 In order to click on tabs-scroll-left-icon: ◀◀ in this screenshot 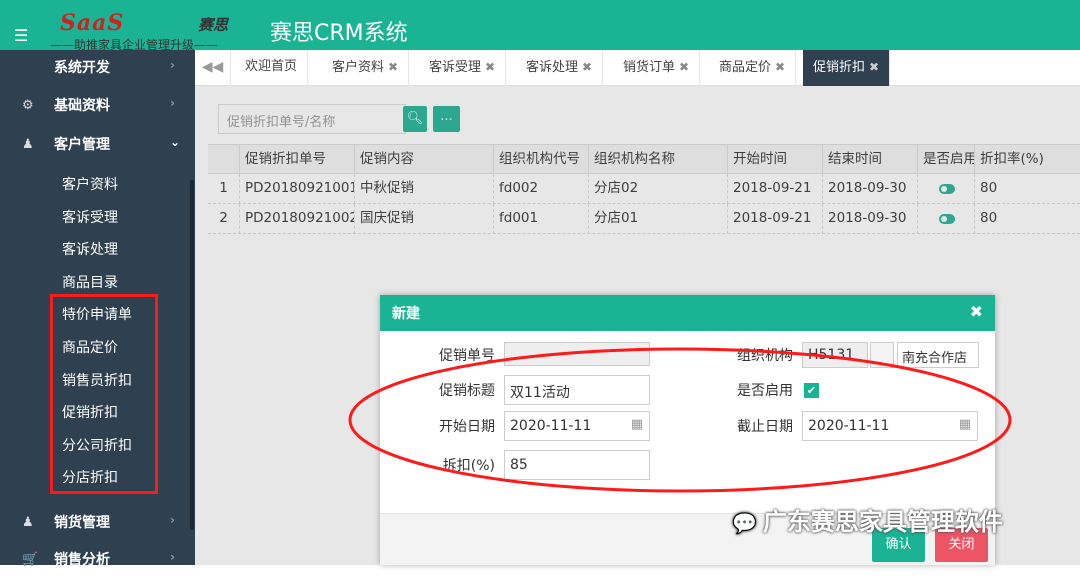, I will do `click(213, 68)`.